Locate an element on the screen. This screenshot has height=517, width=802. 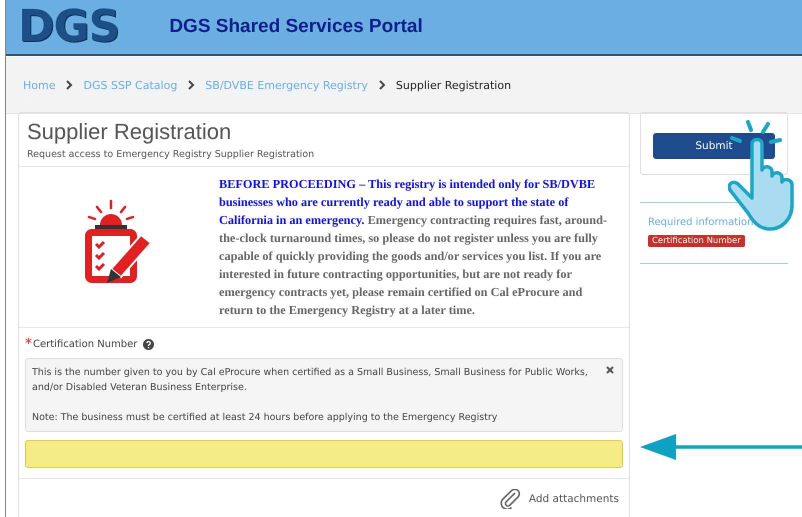
page-title: Supplier Registration is located at coordinates (129, 132).